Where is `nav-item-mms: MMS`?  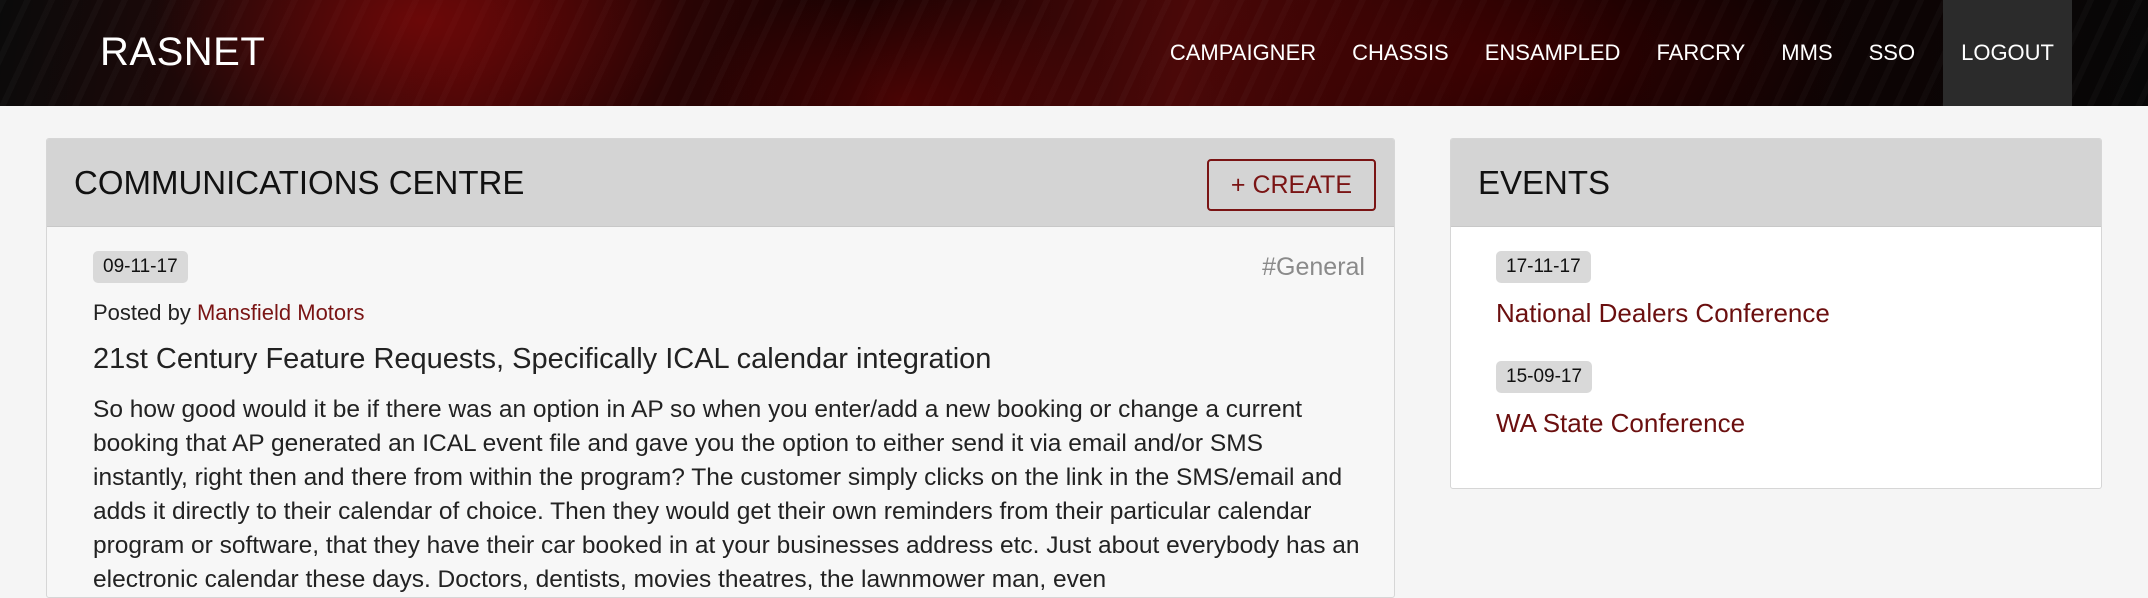 nav-item-mms: MMS is located at coordinates (1806, 53).